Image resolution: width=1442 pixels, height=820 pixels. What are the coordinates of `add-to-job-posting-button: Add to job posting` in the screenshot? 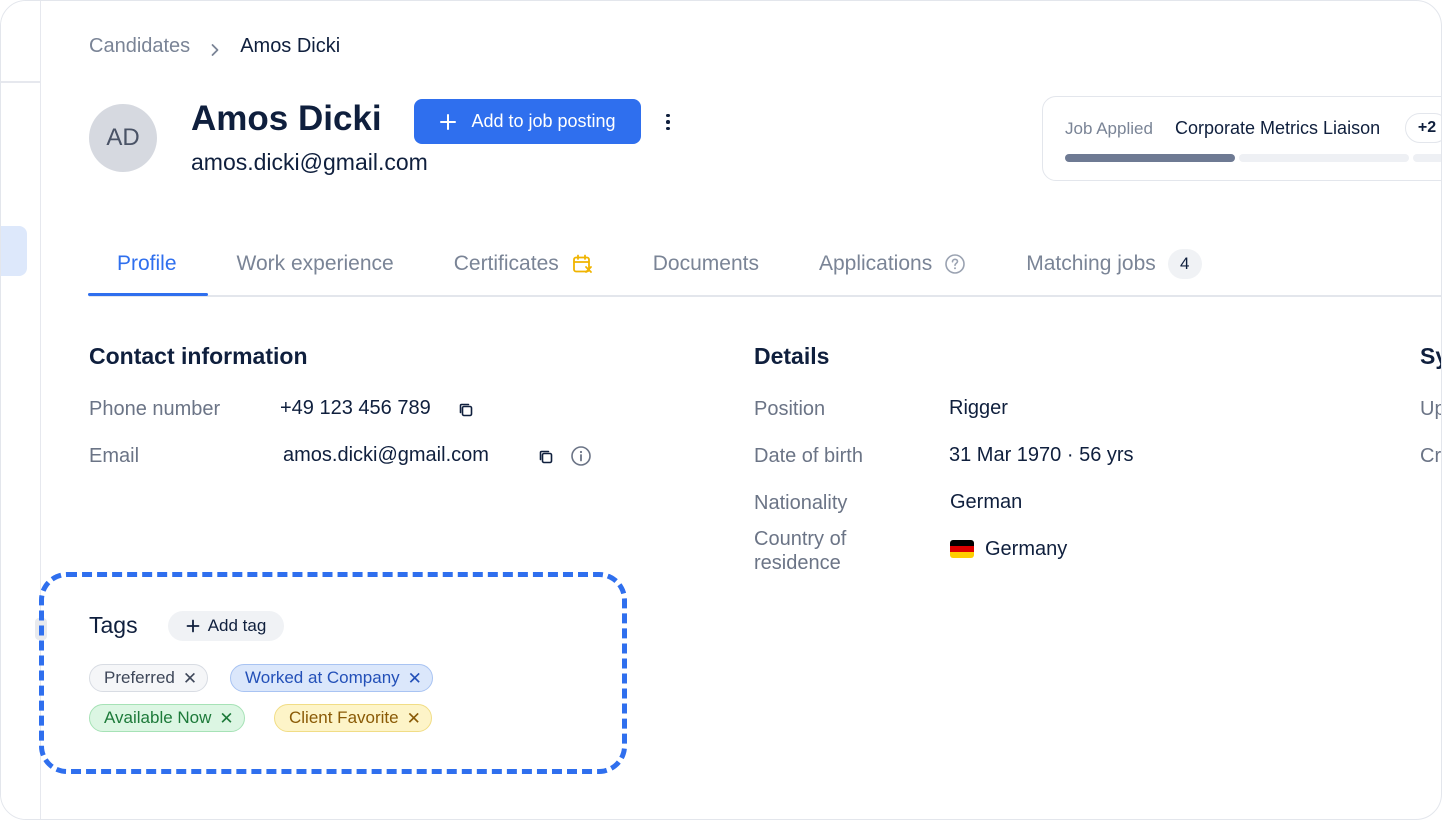 It's located at (527, 121).